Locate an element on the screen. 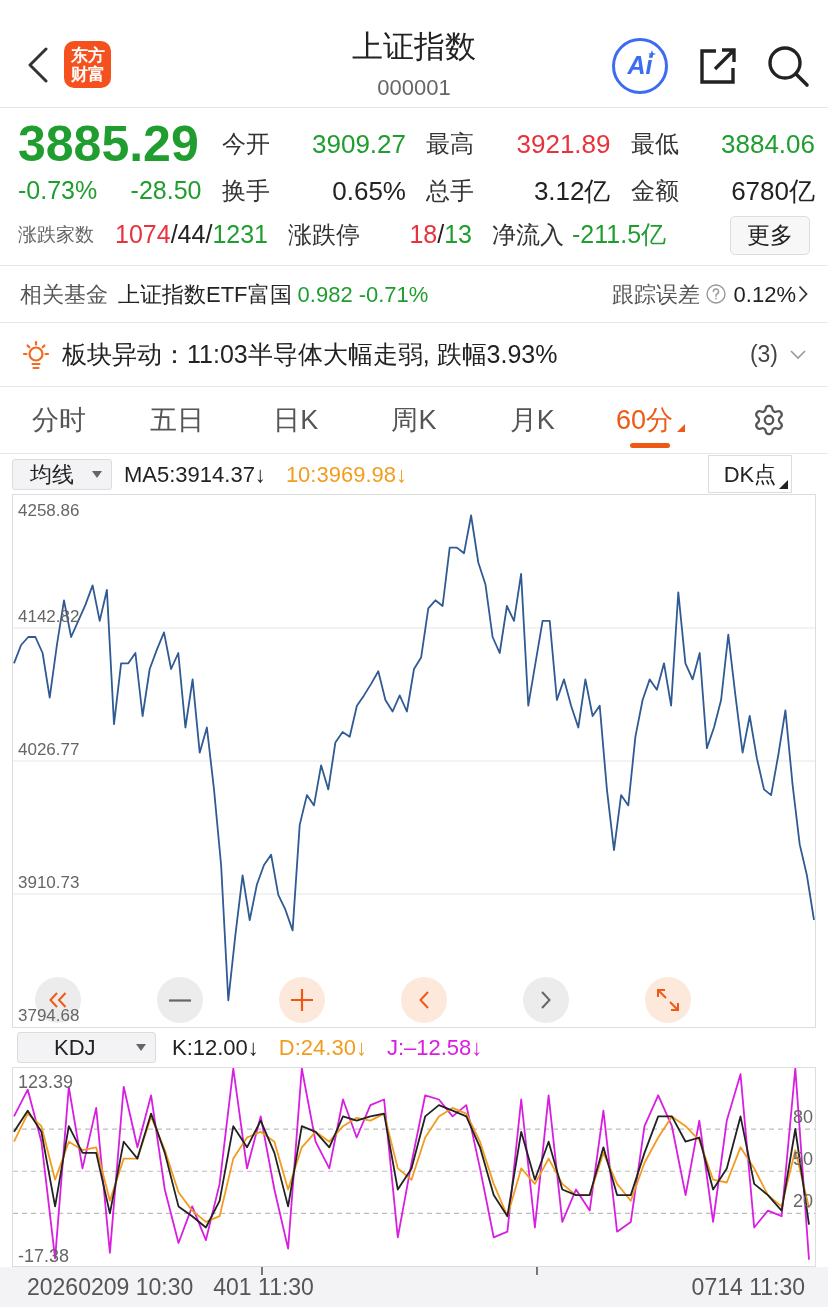  tracking-error-label: 跟踪误差 is located at coordinates (655, 294).